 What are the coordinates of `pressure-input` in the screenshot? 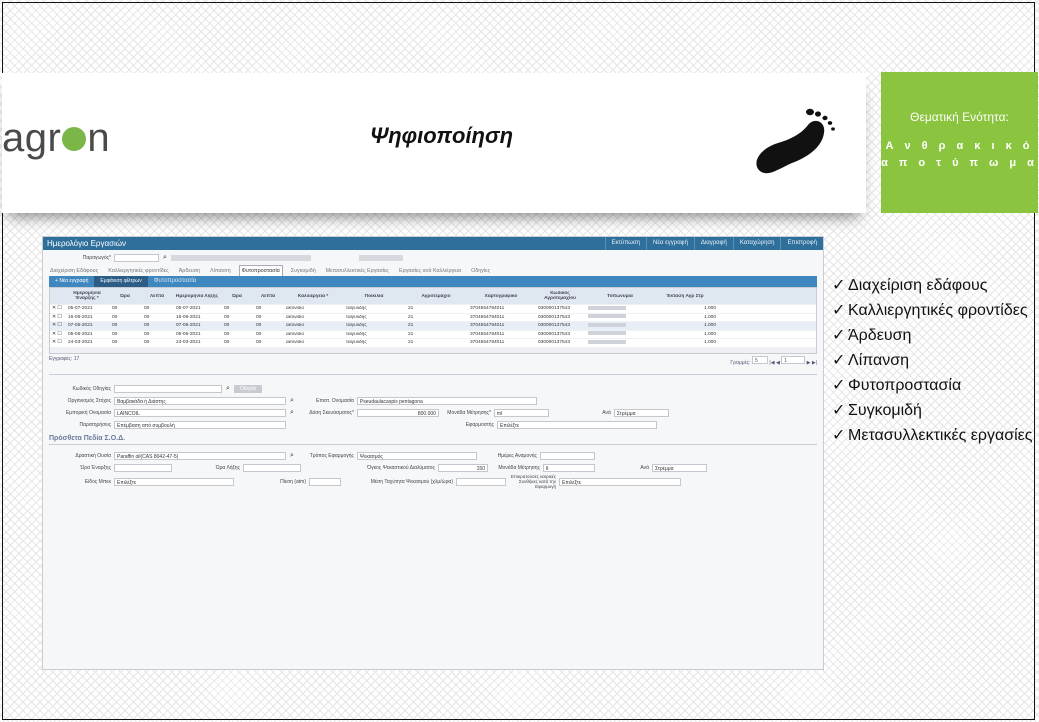 It's located at (325, 481).